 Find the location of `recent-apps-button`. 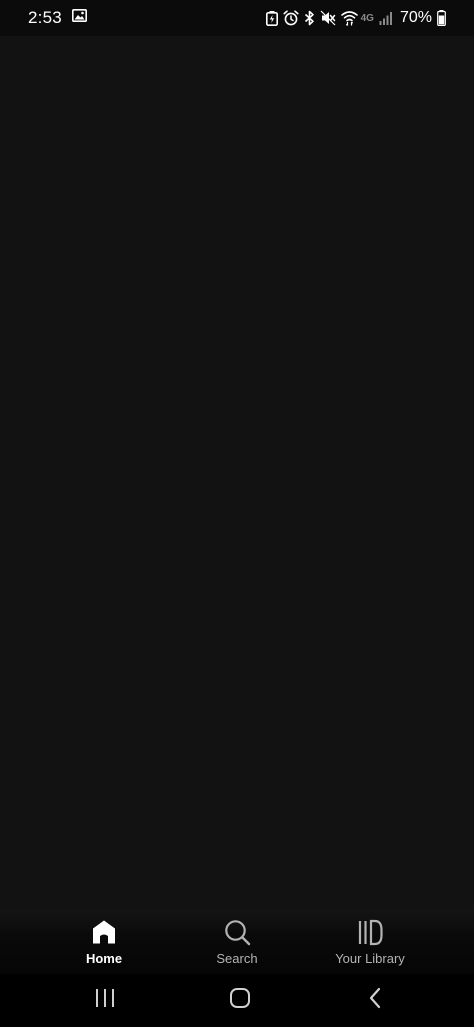

recent-apps-button is located at coordinates (105, 1001).